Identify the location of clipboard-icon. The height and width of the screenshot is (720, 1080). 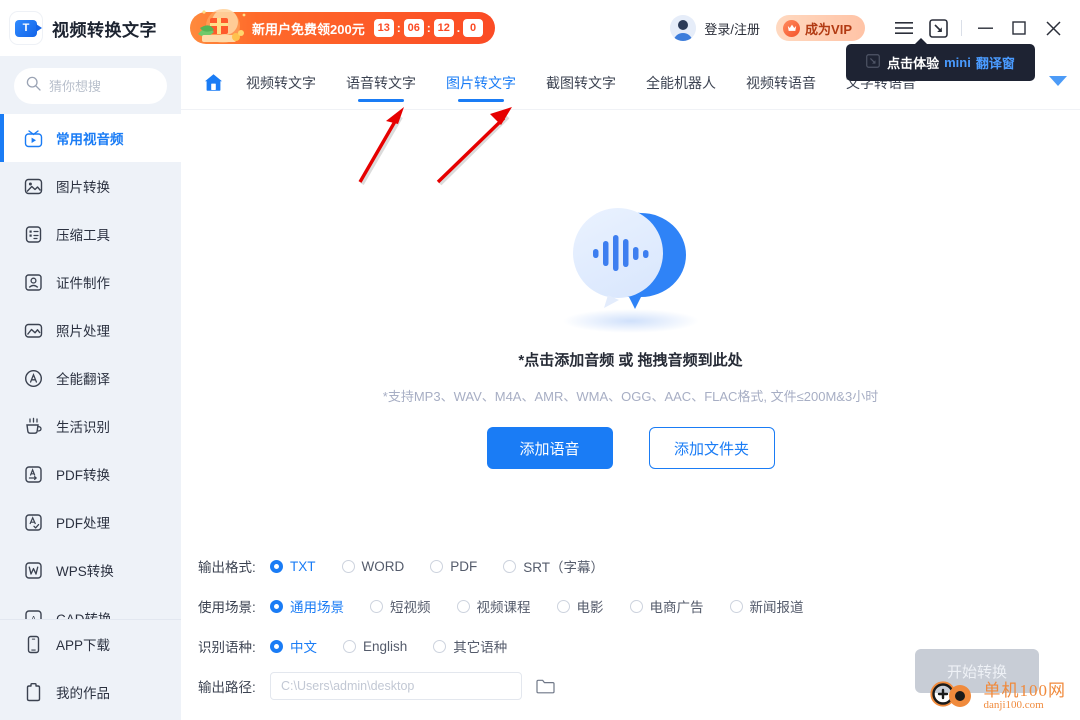
(33, 692).